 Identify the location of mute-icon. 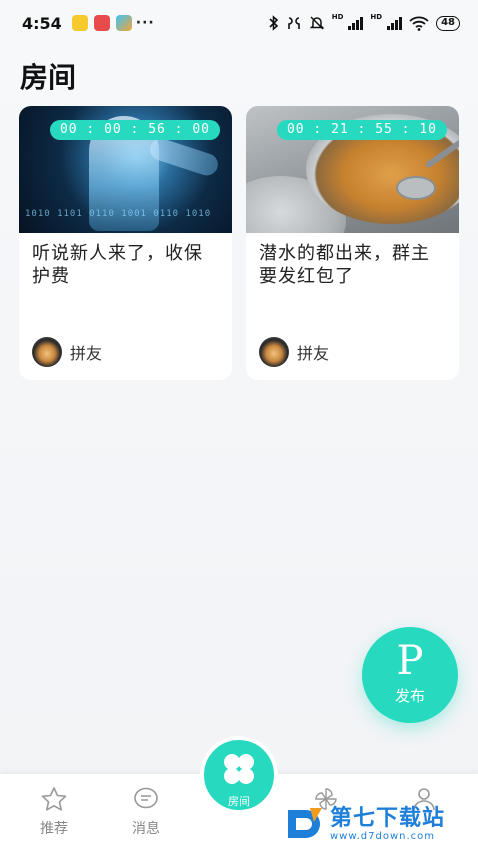
(317, 23).